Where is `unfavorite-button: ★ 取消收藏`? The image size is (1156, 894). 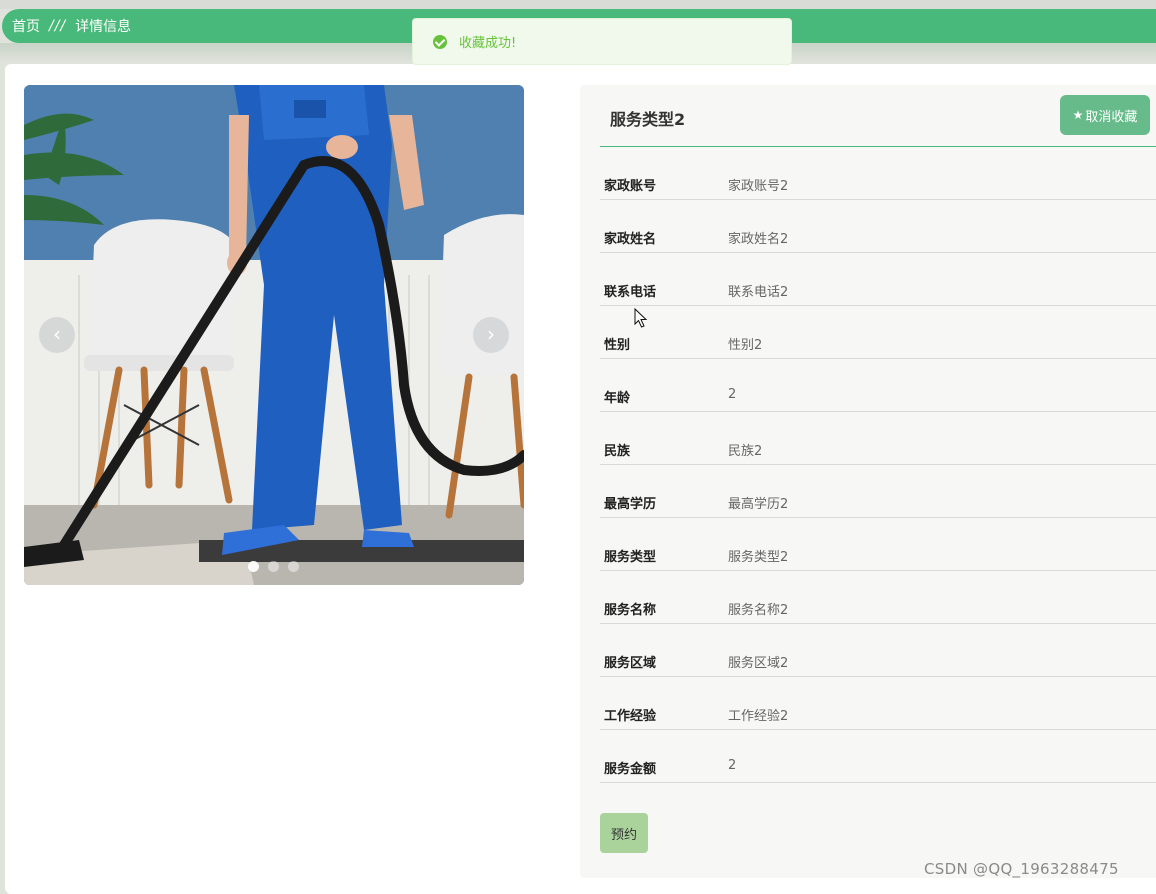
unfavorite-button: ★ 取消收藏 is located at coordinates (1105, 115).